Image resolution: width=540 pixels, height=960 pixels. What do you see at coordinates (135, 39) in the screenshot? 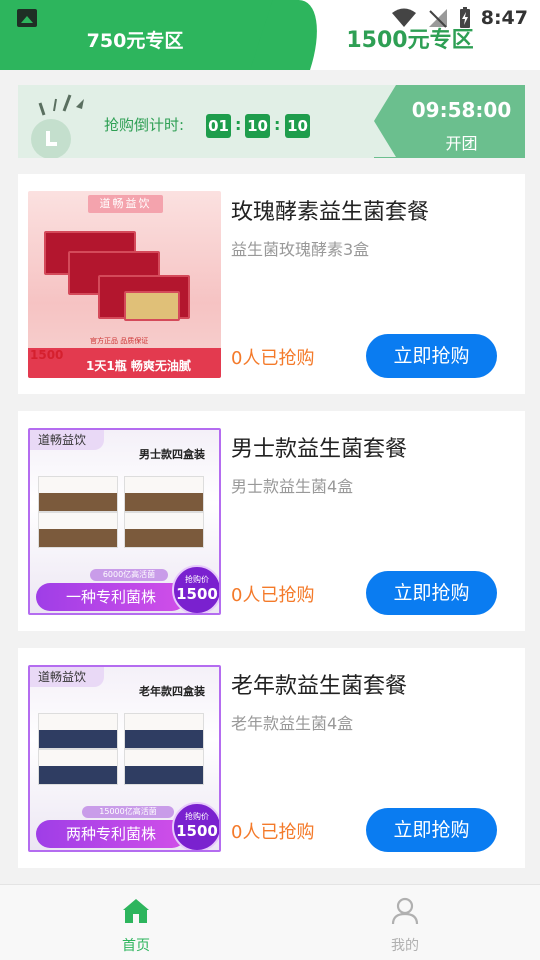
I see `tab-750-zone-label: 750元专区` at bounding box center [135, 39].